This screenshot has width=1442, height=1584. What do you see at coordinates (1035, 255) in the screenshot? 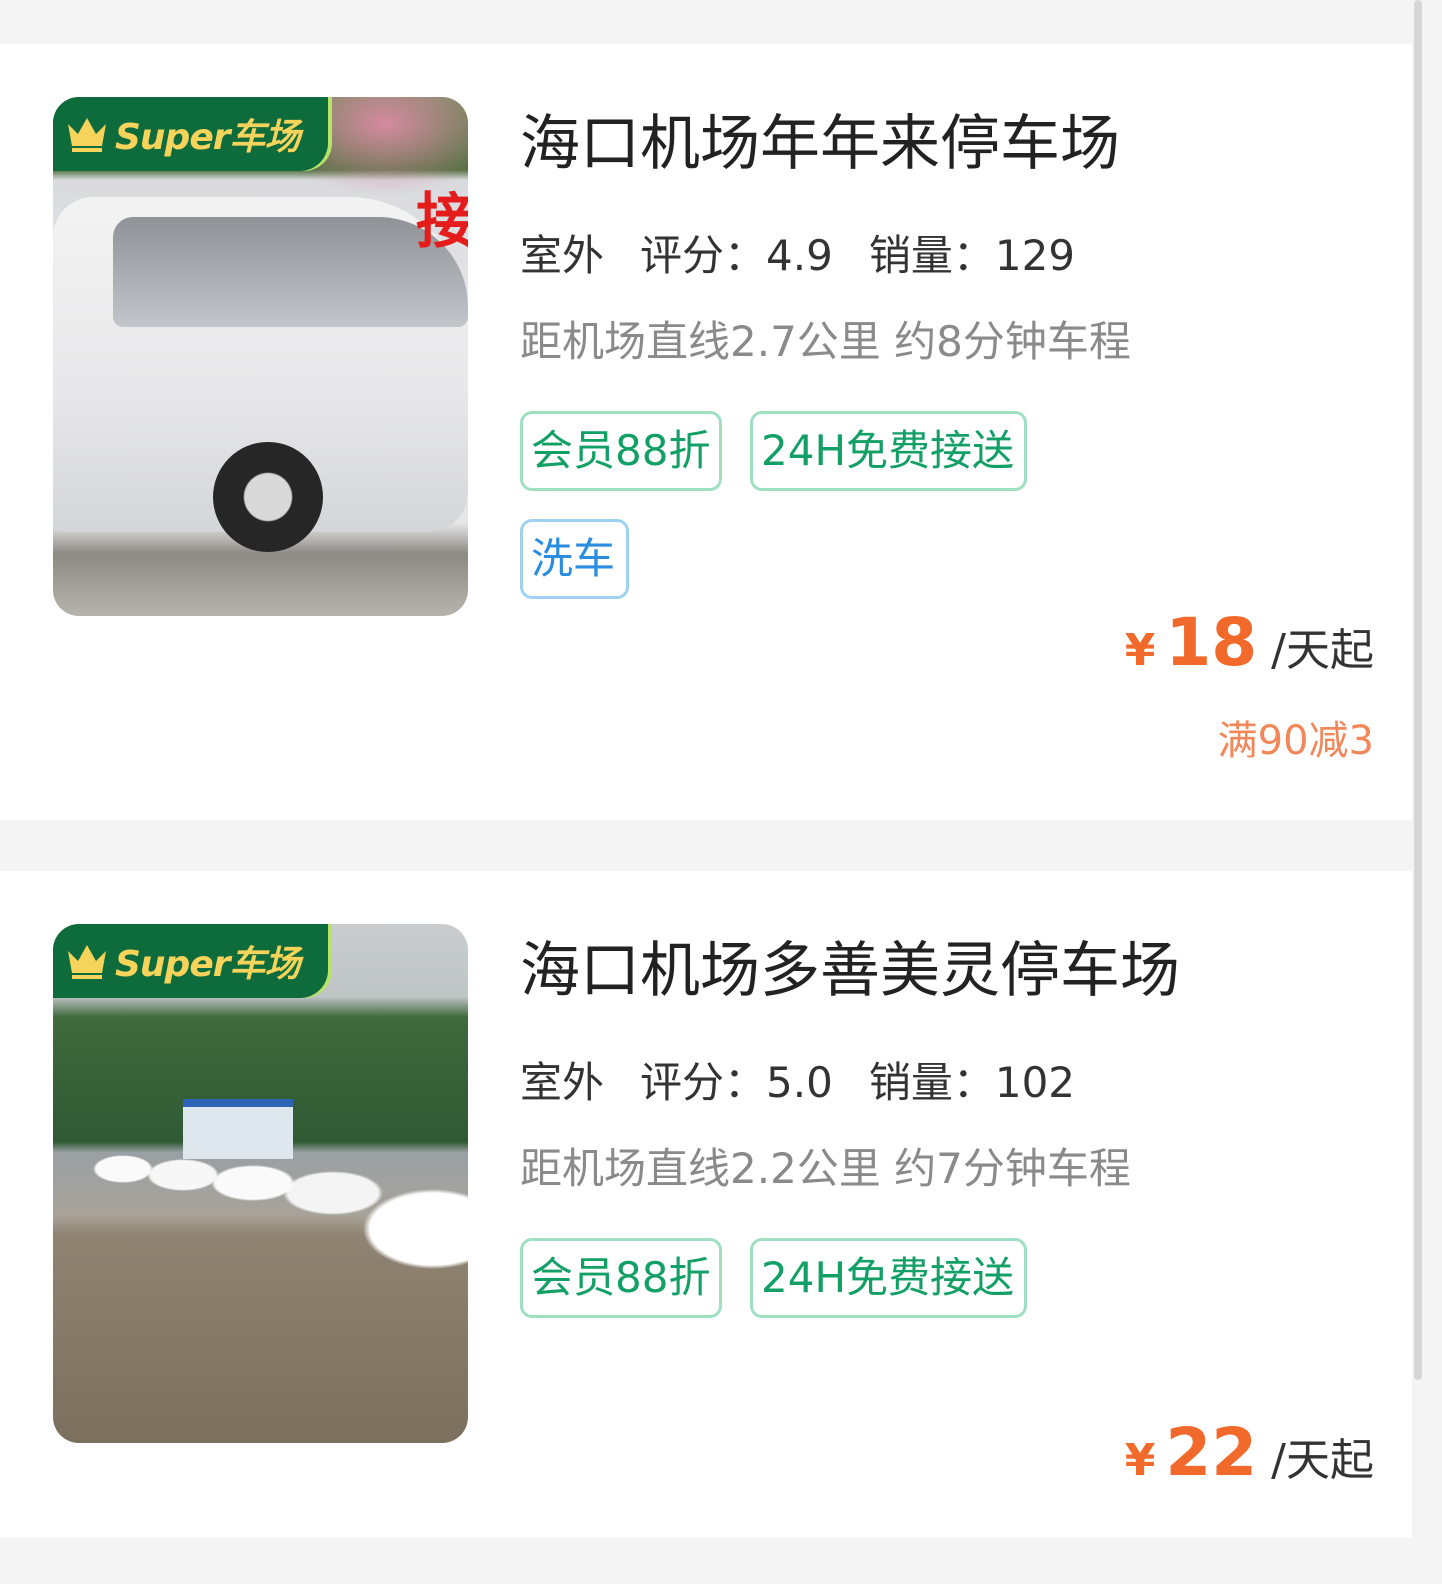
I see `sales-value: 129` at bounding box center [1035, 255].